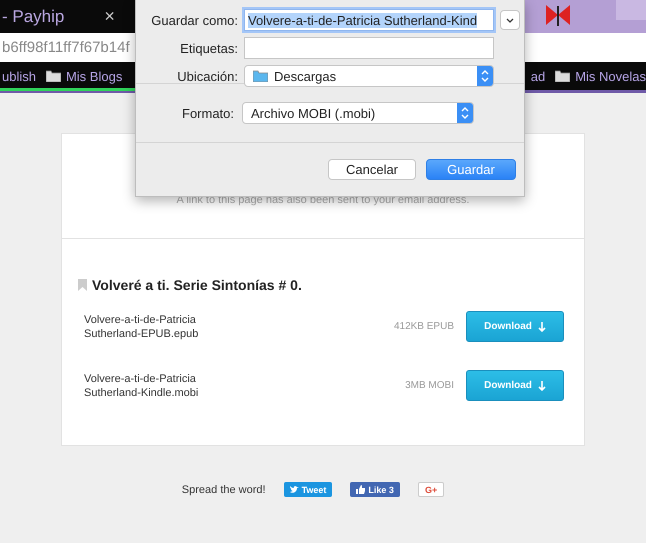  Describe the element at coordinates (33, 16) in the screenshot. I see `tab-title: - Payhip` at that location.